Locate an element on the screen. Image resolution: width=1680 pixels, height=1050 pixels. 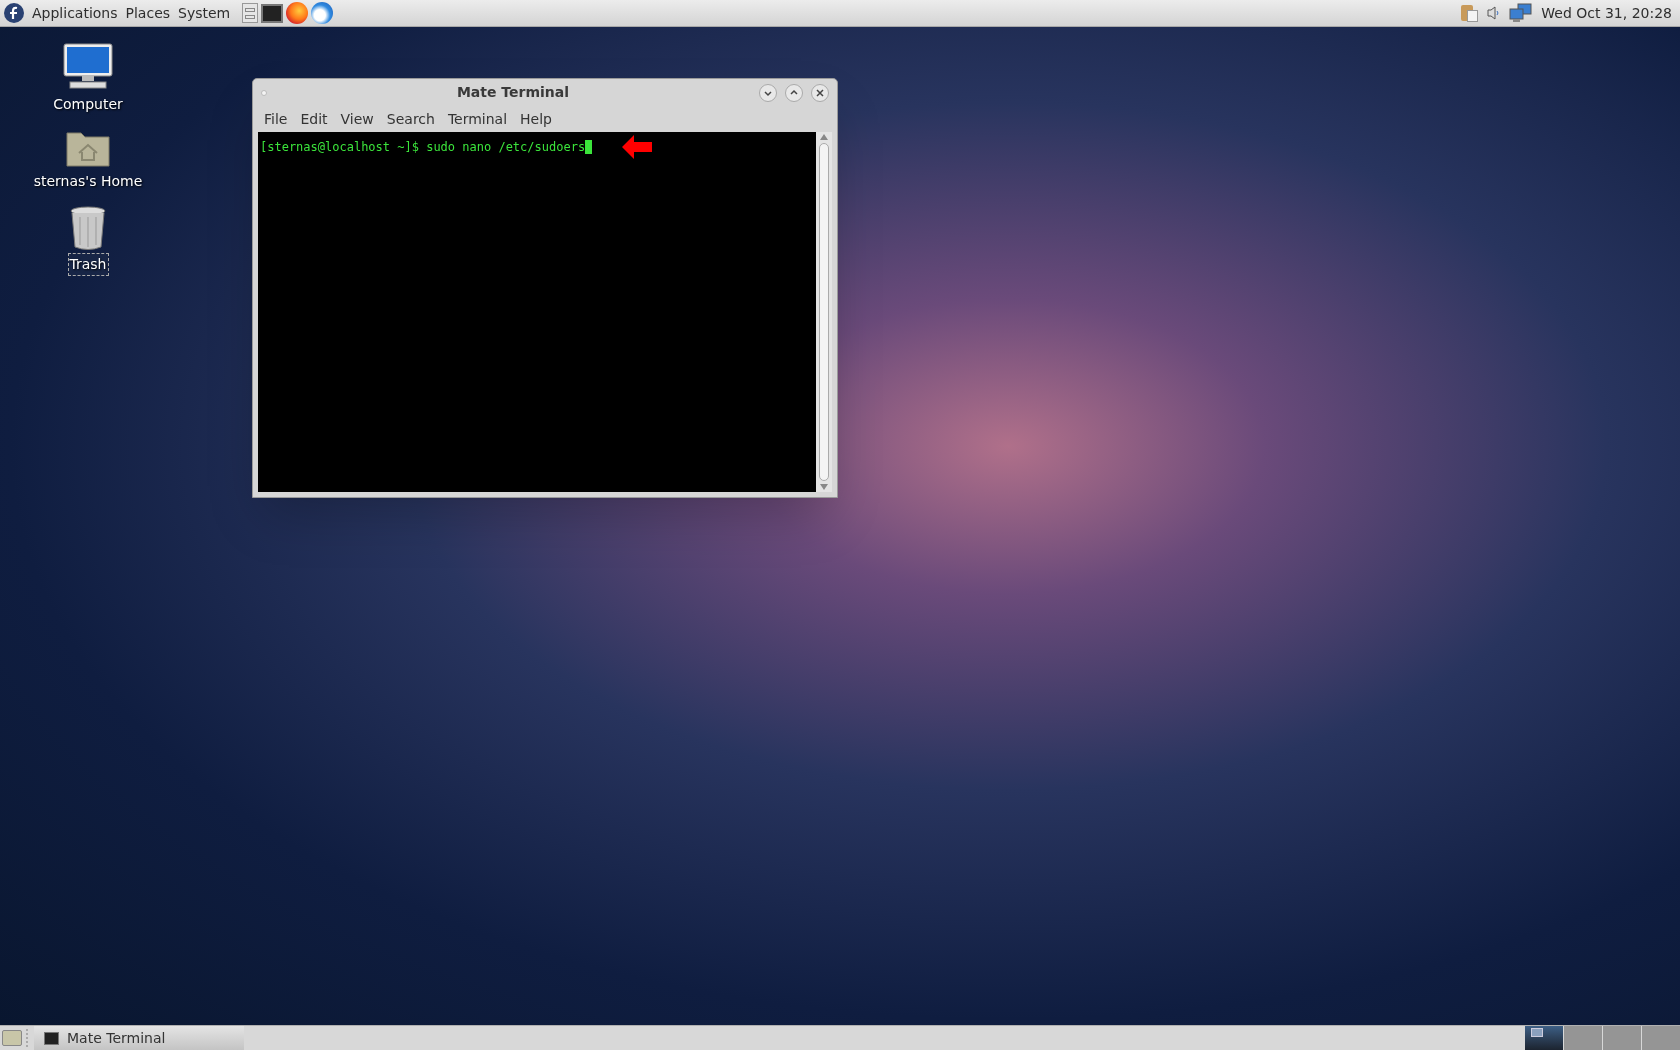
clipboard-icon is located at coordinates (1470, 13).